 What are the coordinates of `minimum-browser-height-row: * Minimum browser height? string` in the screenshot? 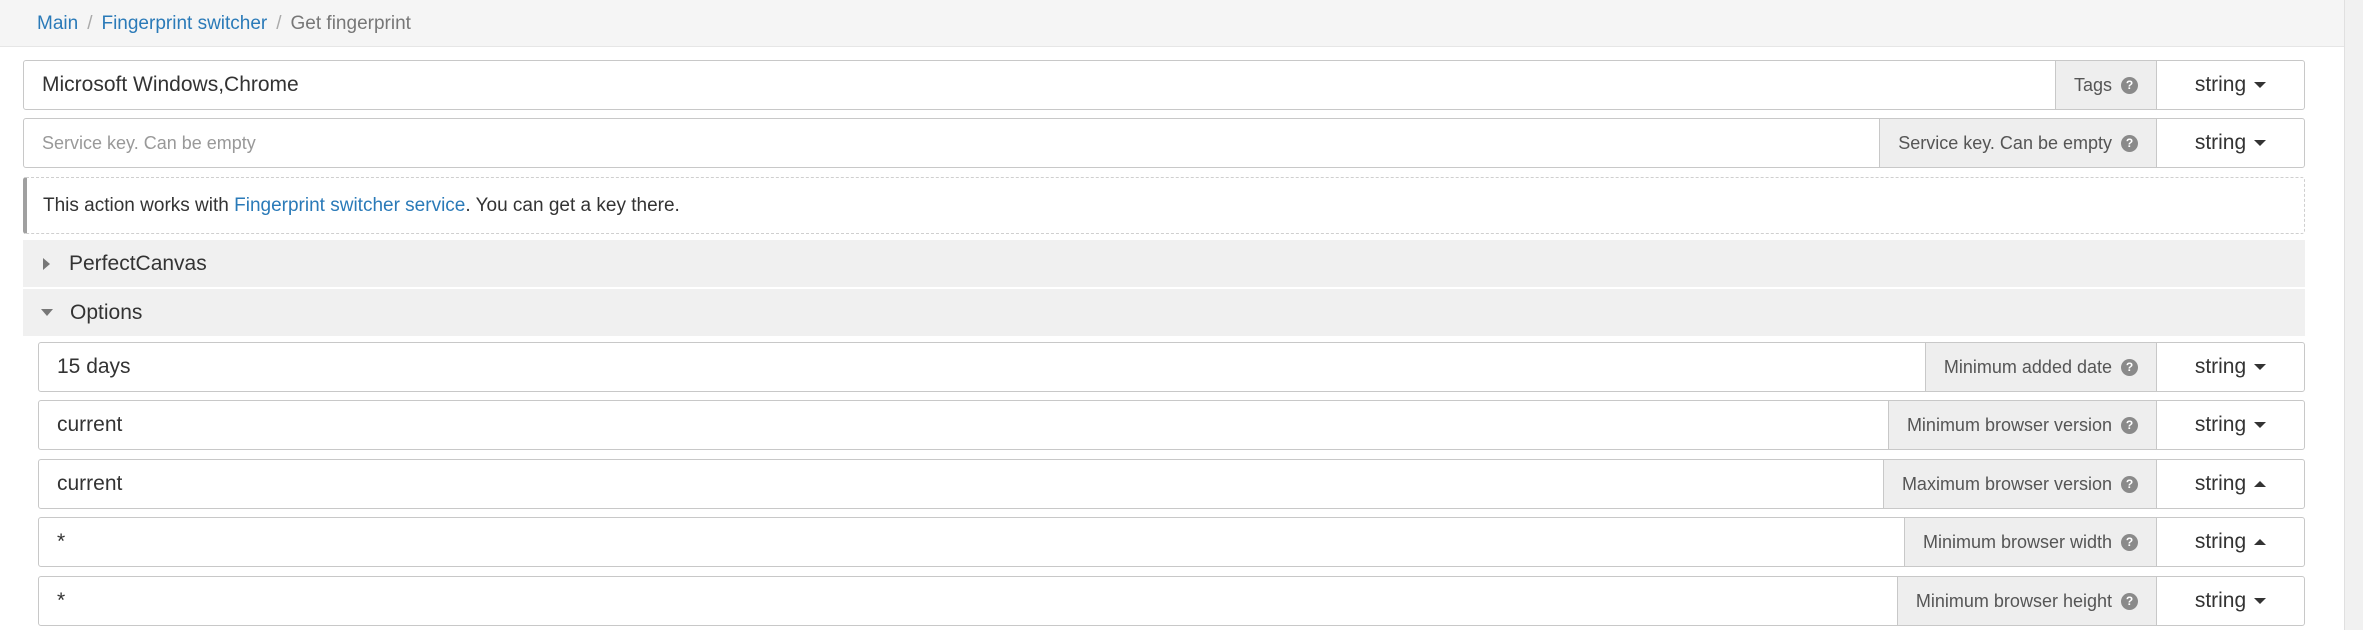 It's located at (1171, 601).